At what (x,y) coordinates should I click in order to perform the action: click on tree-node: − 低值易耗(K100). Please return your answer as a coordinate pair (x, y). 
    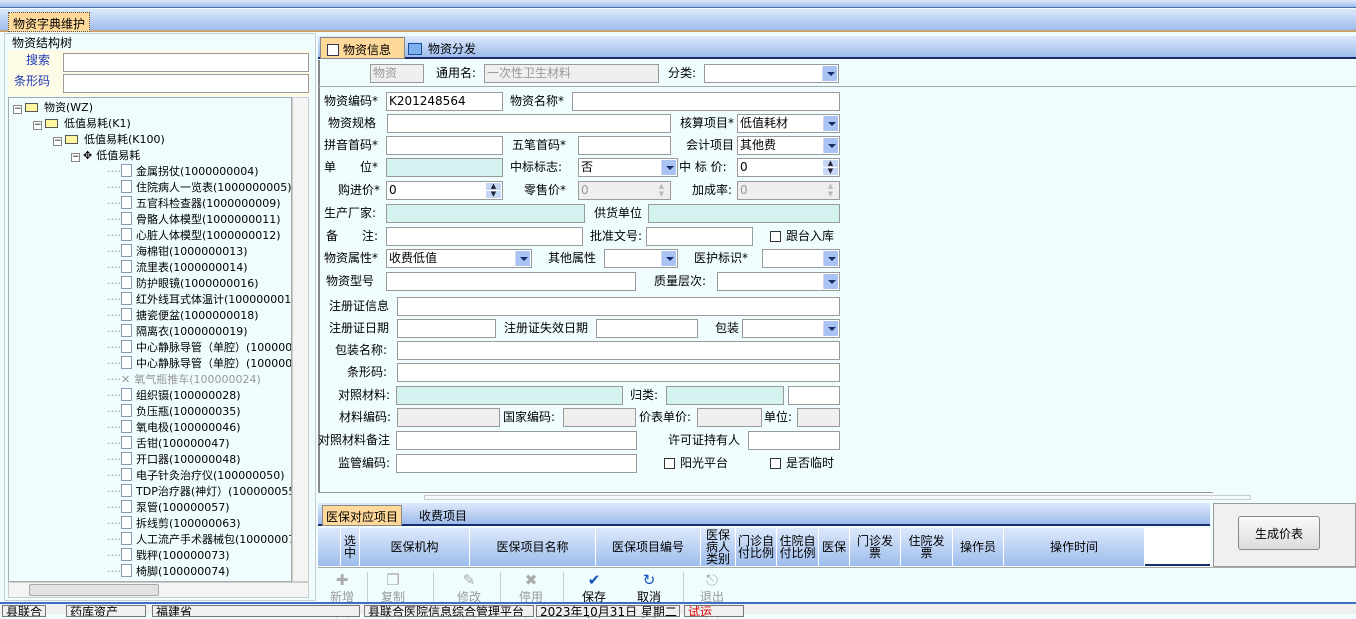
    Looking at the image, I should click on (109, 140).